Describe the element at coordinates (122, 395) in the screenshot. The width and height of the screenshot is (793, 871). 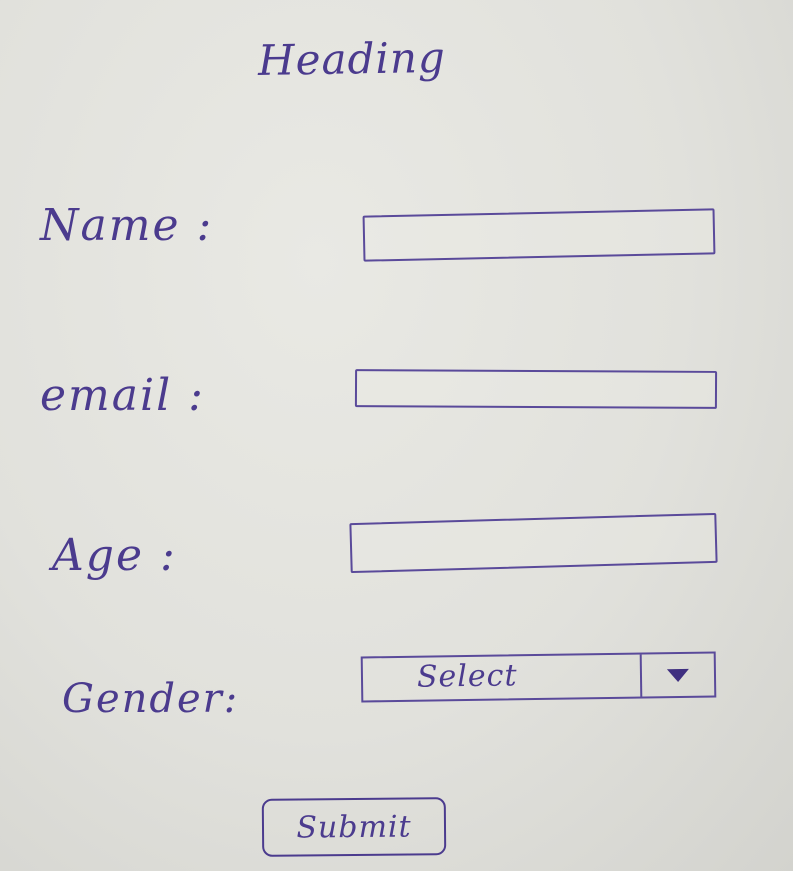
I see `email-label: email :` at that location.